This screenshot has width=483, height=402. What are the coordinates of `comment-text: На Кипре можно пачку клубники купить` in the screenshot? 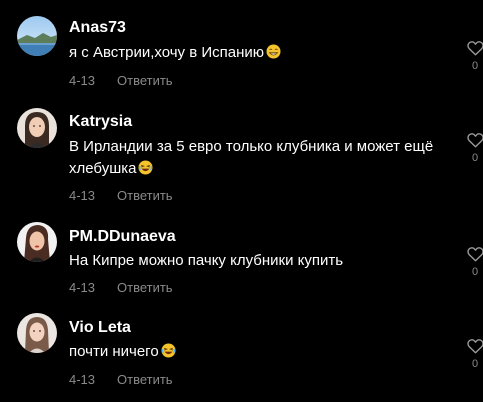 It's located at (254, 261).